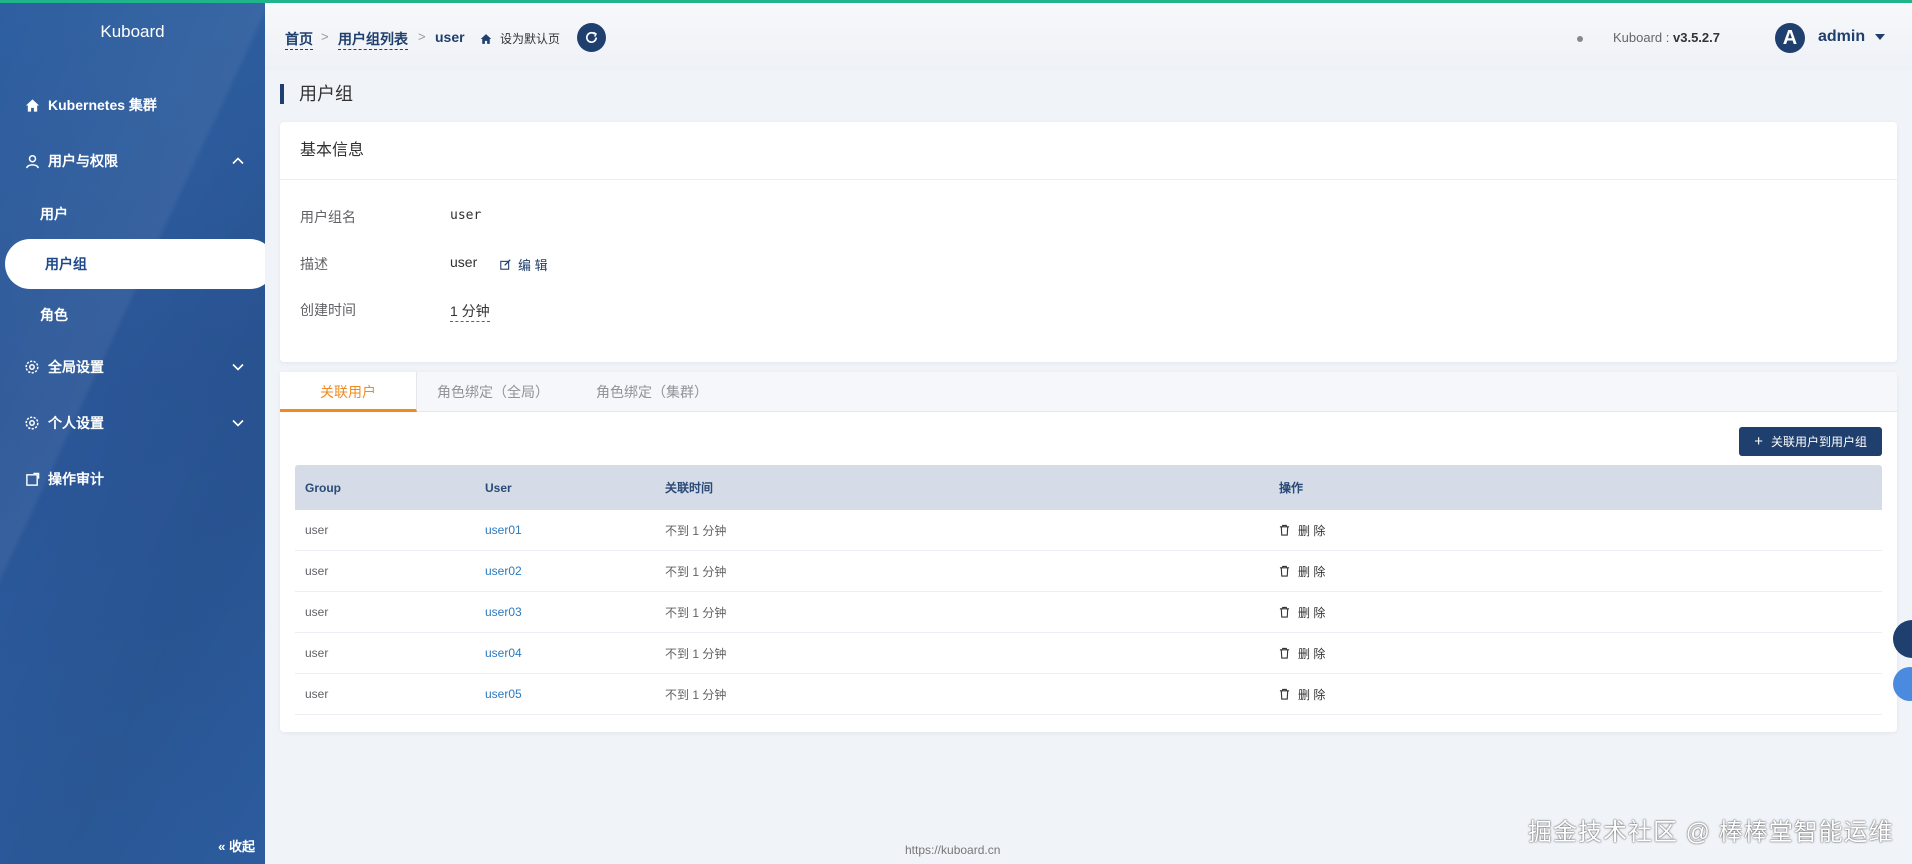 This screenshot has height=864, width=1912. I want to click on add-user-to-group-button: + 关联用户到用户组, so click(1810, 441).